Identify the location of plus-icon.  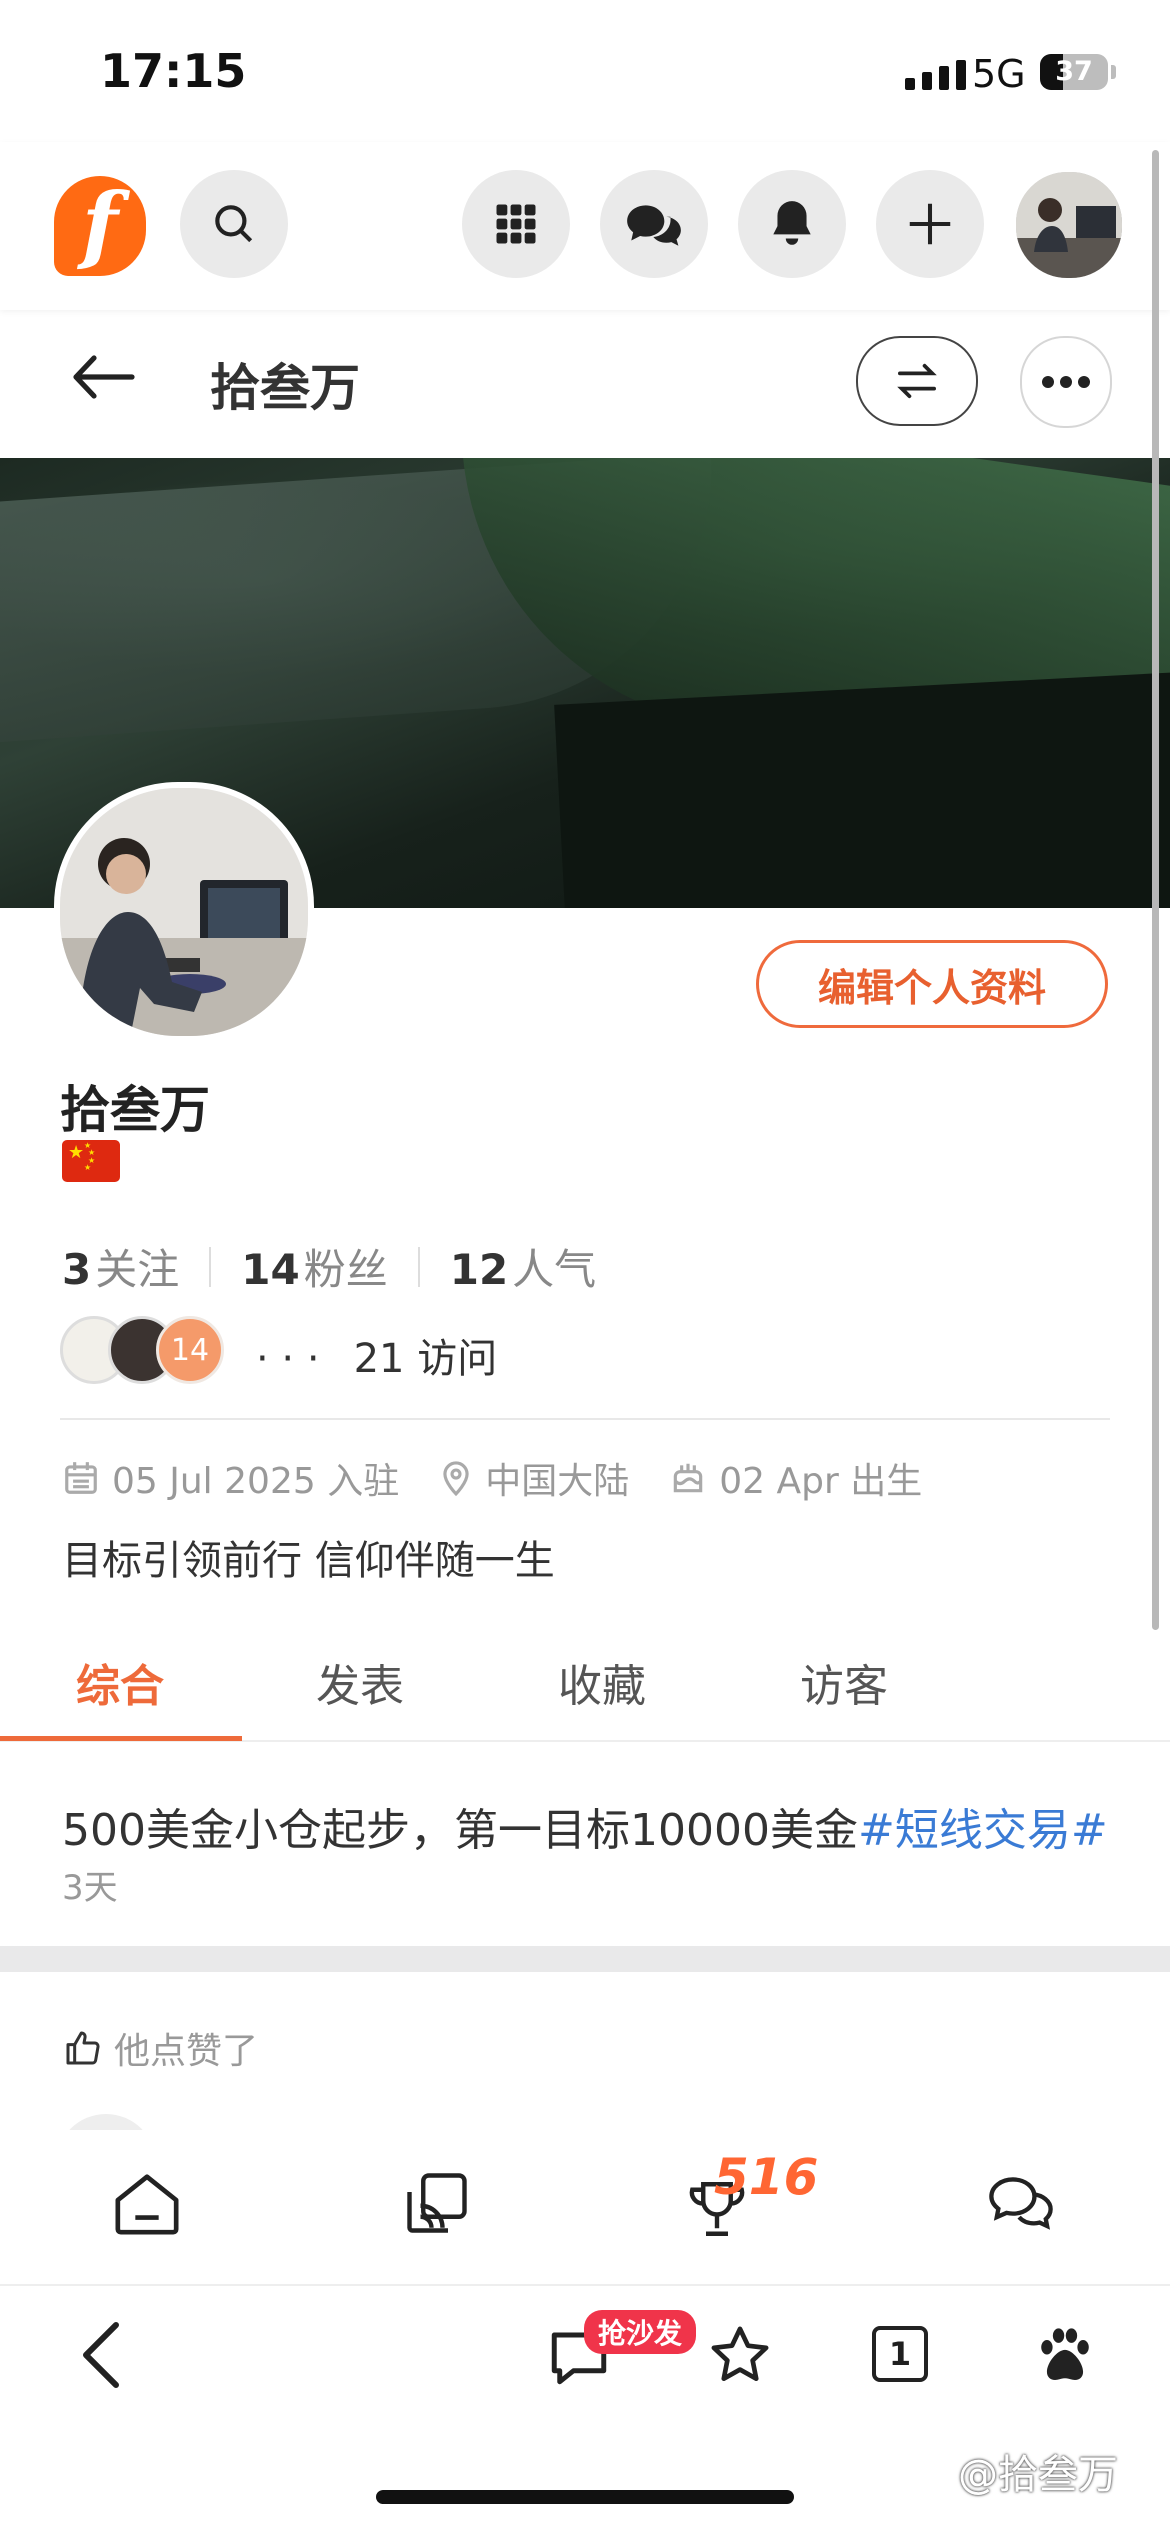
(930, 224).